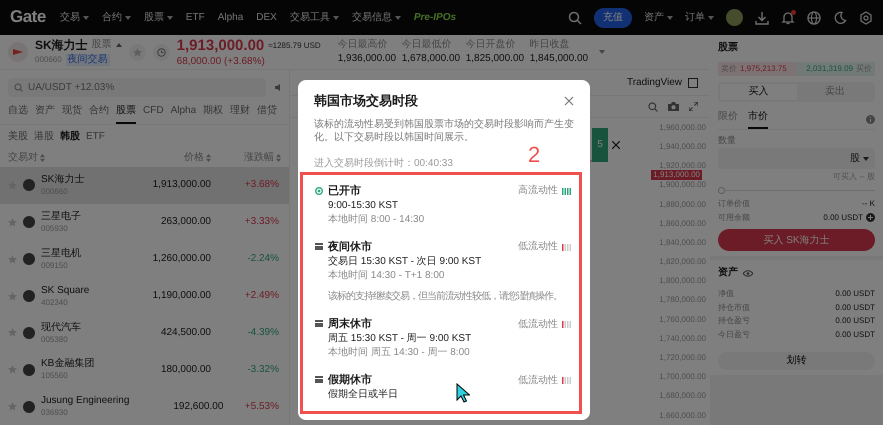  What do you see at coordinates (266, 18) in the screenshot?
I see `nav-link: DEX` at bounding box center [266, 18].